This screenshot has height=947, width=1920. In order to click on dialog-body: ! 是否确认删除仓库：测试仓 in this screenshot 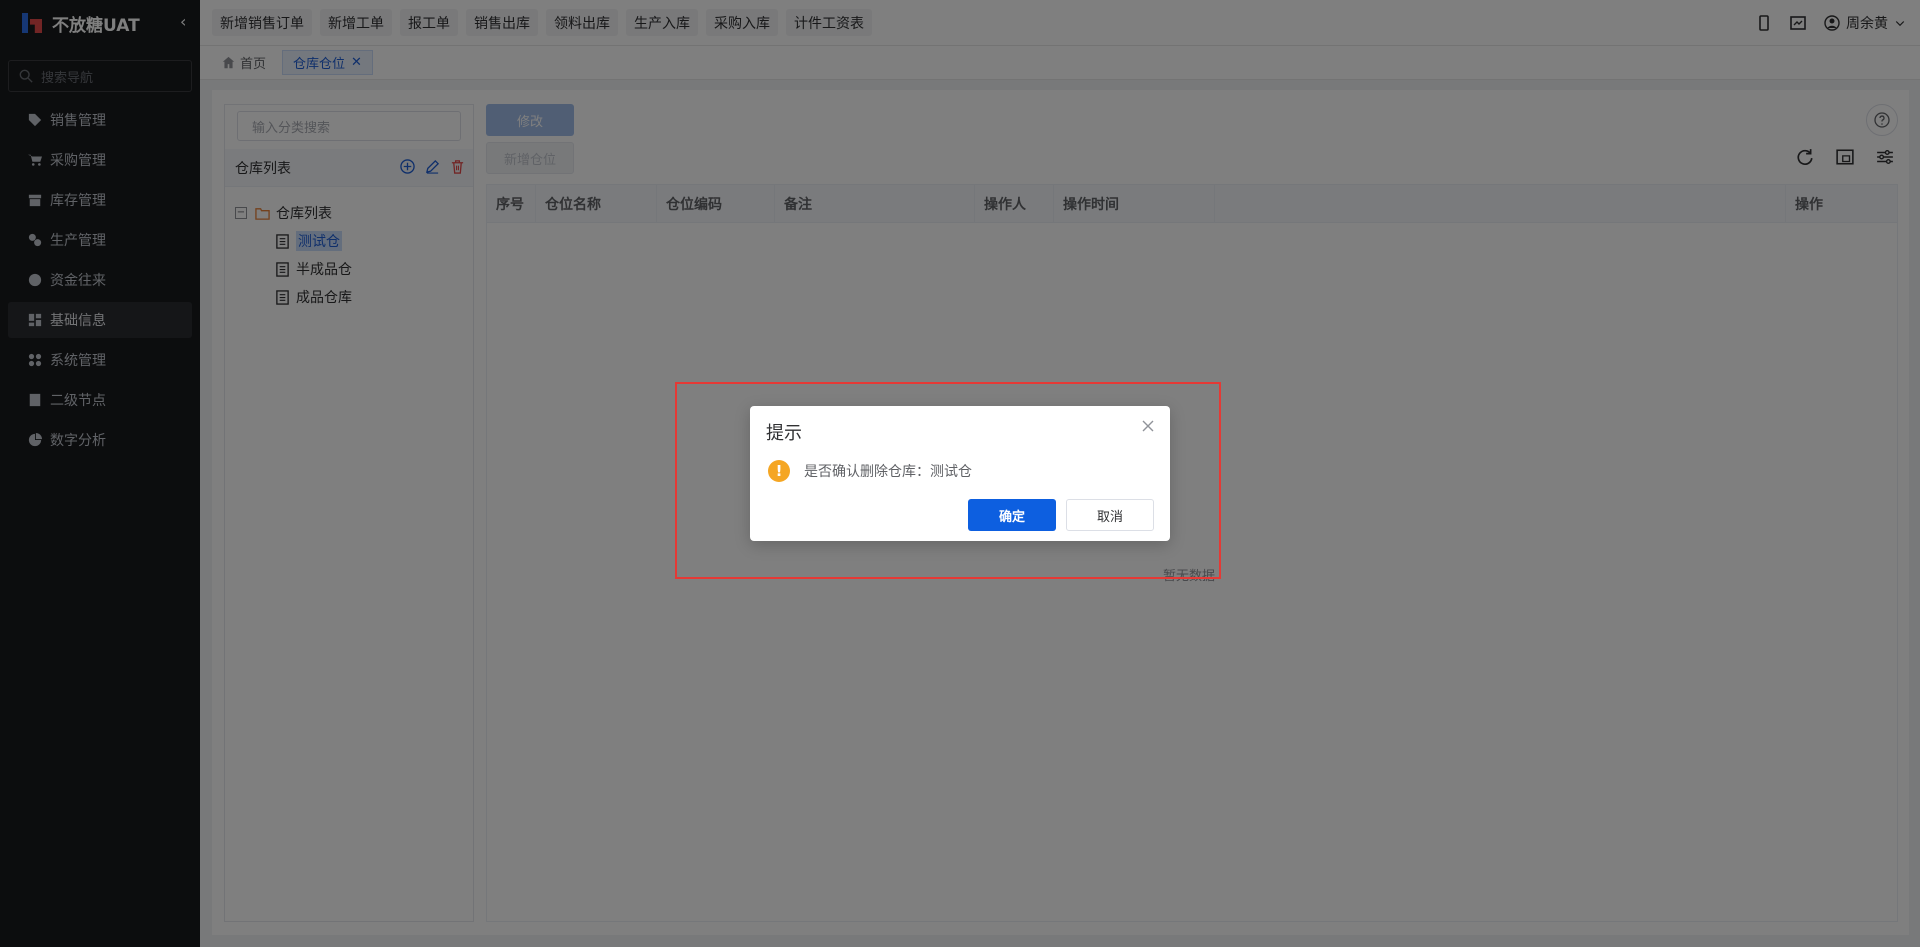, I will do `click(870, 471)`.